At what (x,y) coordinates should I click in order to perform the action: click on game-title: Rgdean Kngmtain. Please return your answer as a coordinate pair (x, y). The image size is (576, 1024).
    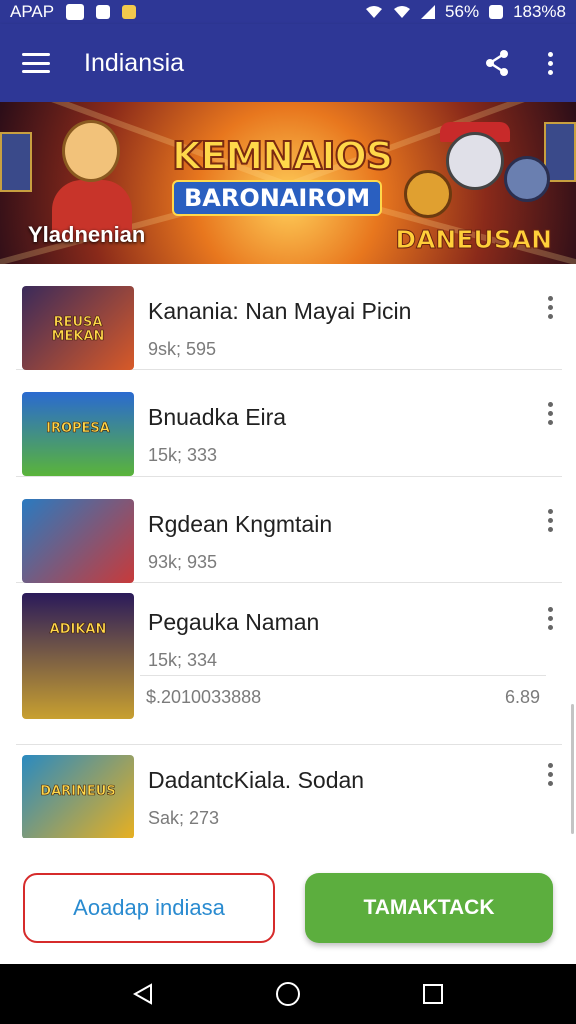
    Looking at the image, I should click on (240, 524).